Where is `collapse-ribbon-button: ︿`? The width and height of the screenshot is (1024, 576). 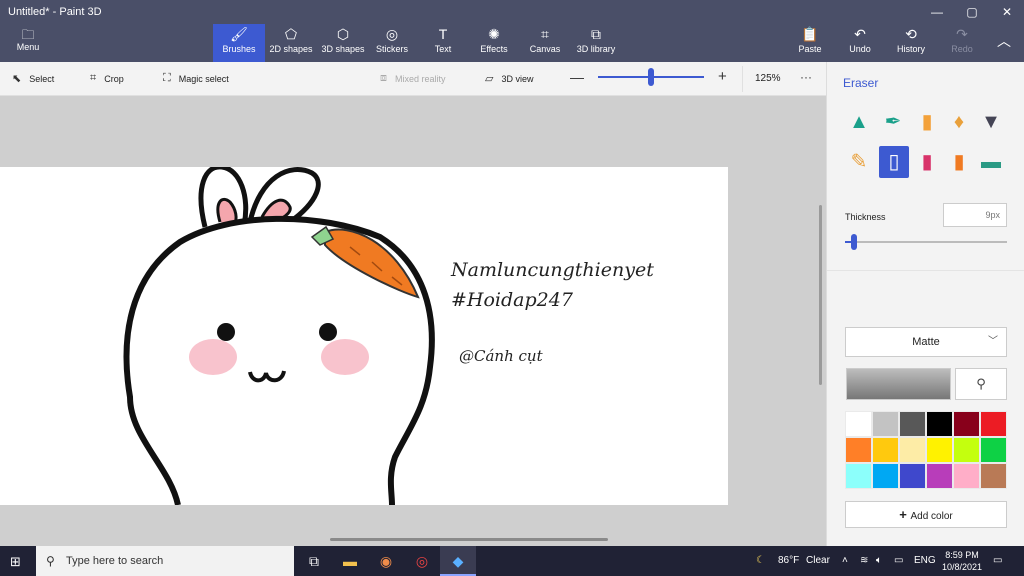 collapse-ribbon-button: ︿ is located at coordinates (1004, 43).